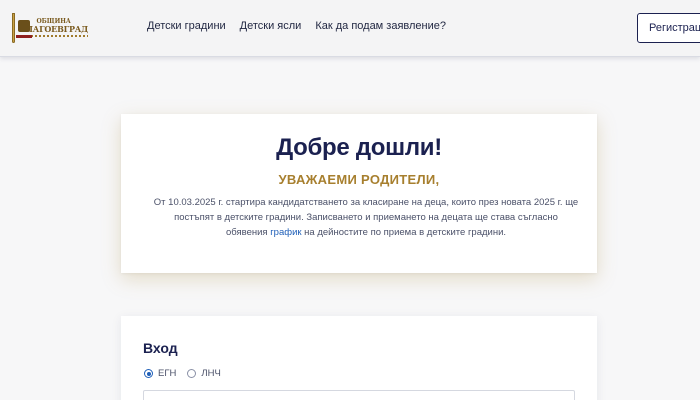 The height and width of the screenshot is (400, 700). I want to click on id-type-radio-group: ЕГН ЛНЧ, so click(188, 373).